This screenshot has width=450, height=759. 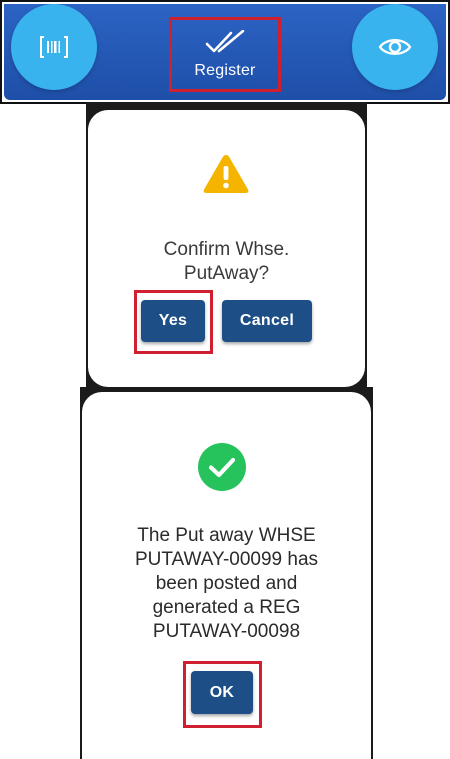 I want to click on scan-button, so click(x=54, y=47).